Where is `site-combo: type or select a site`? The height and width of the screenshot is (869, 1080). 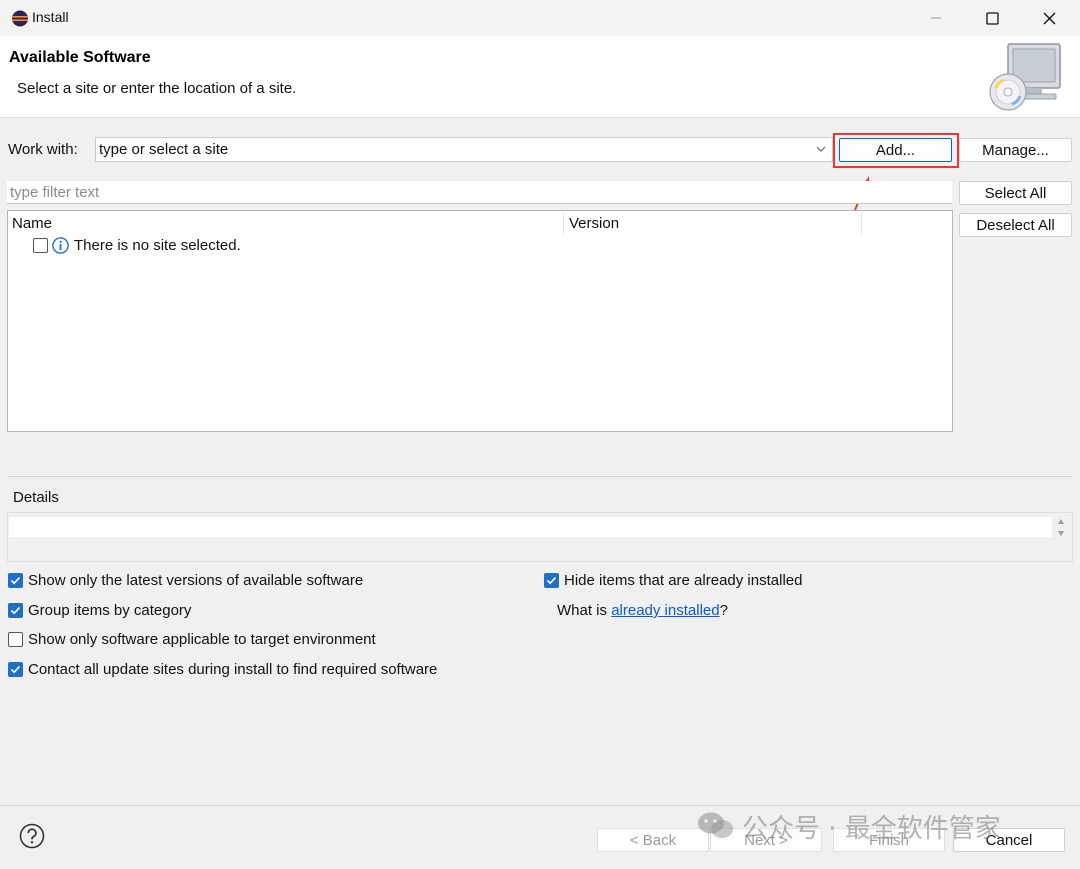
site-combo: type or select a site is located at coordinates (464, 149).